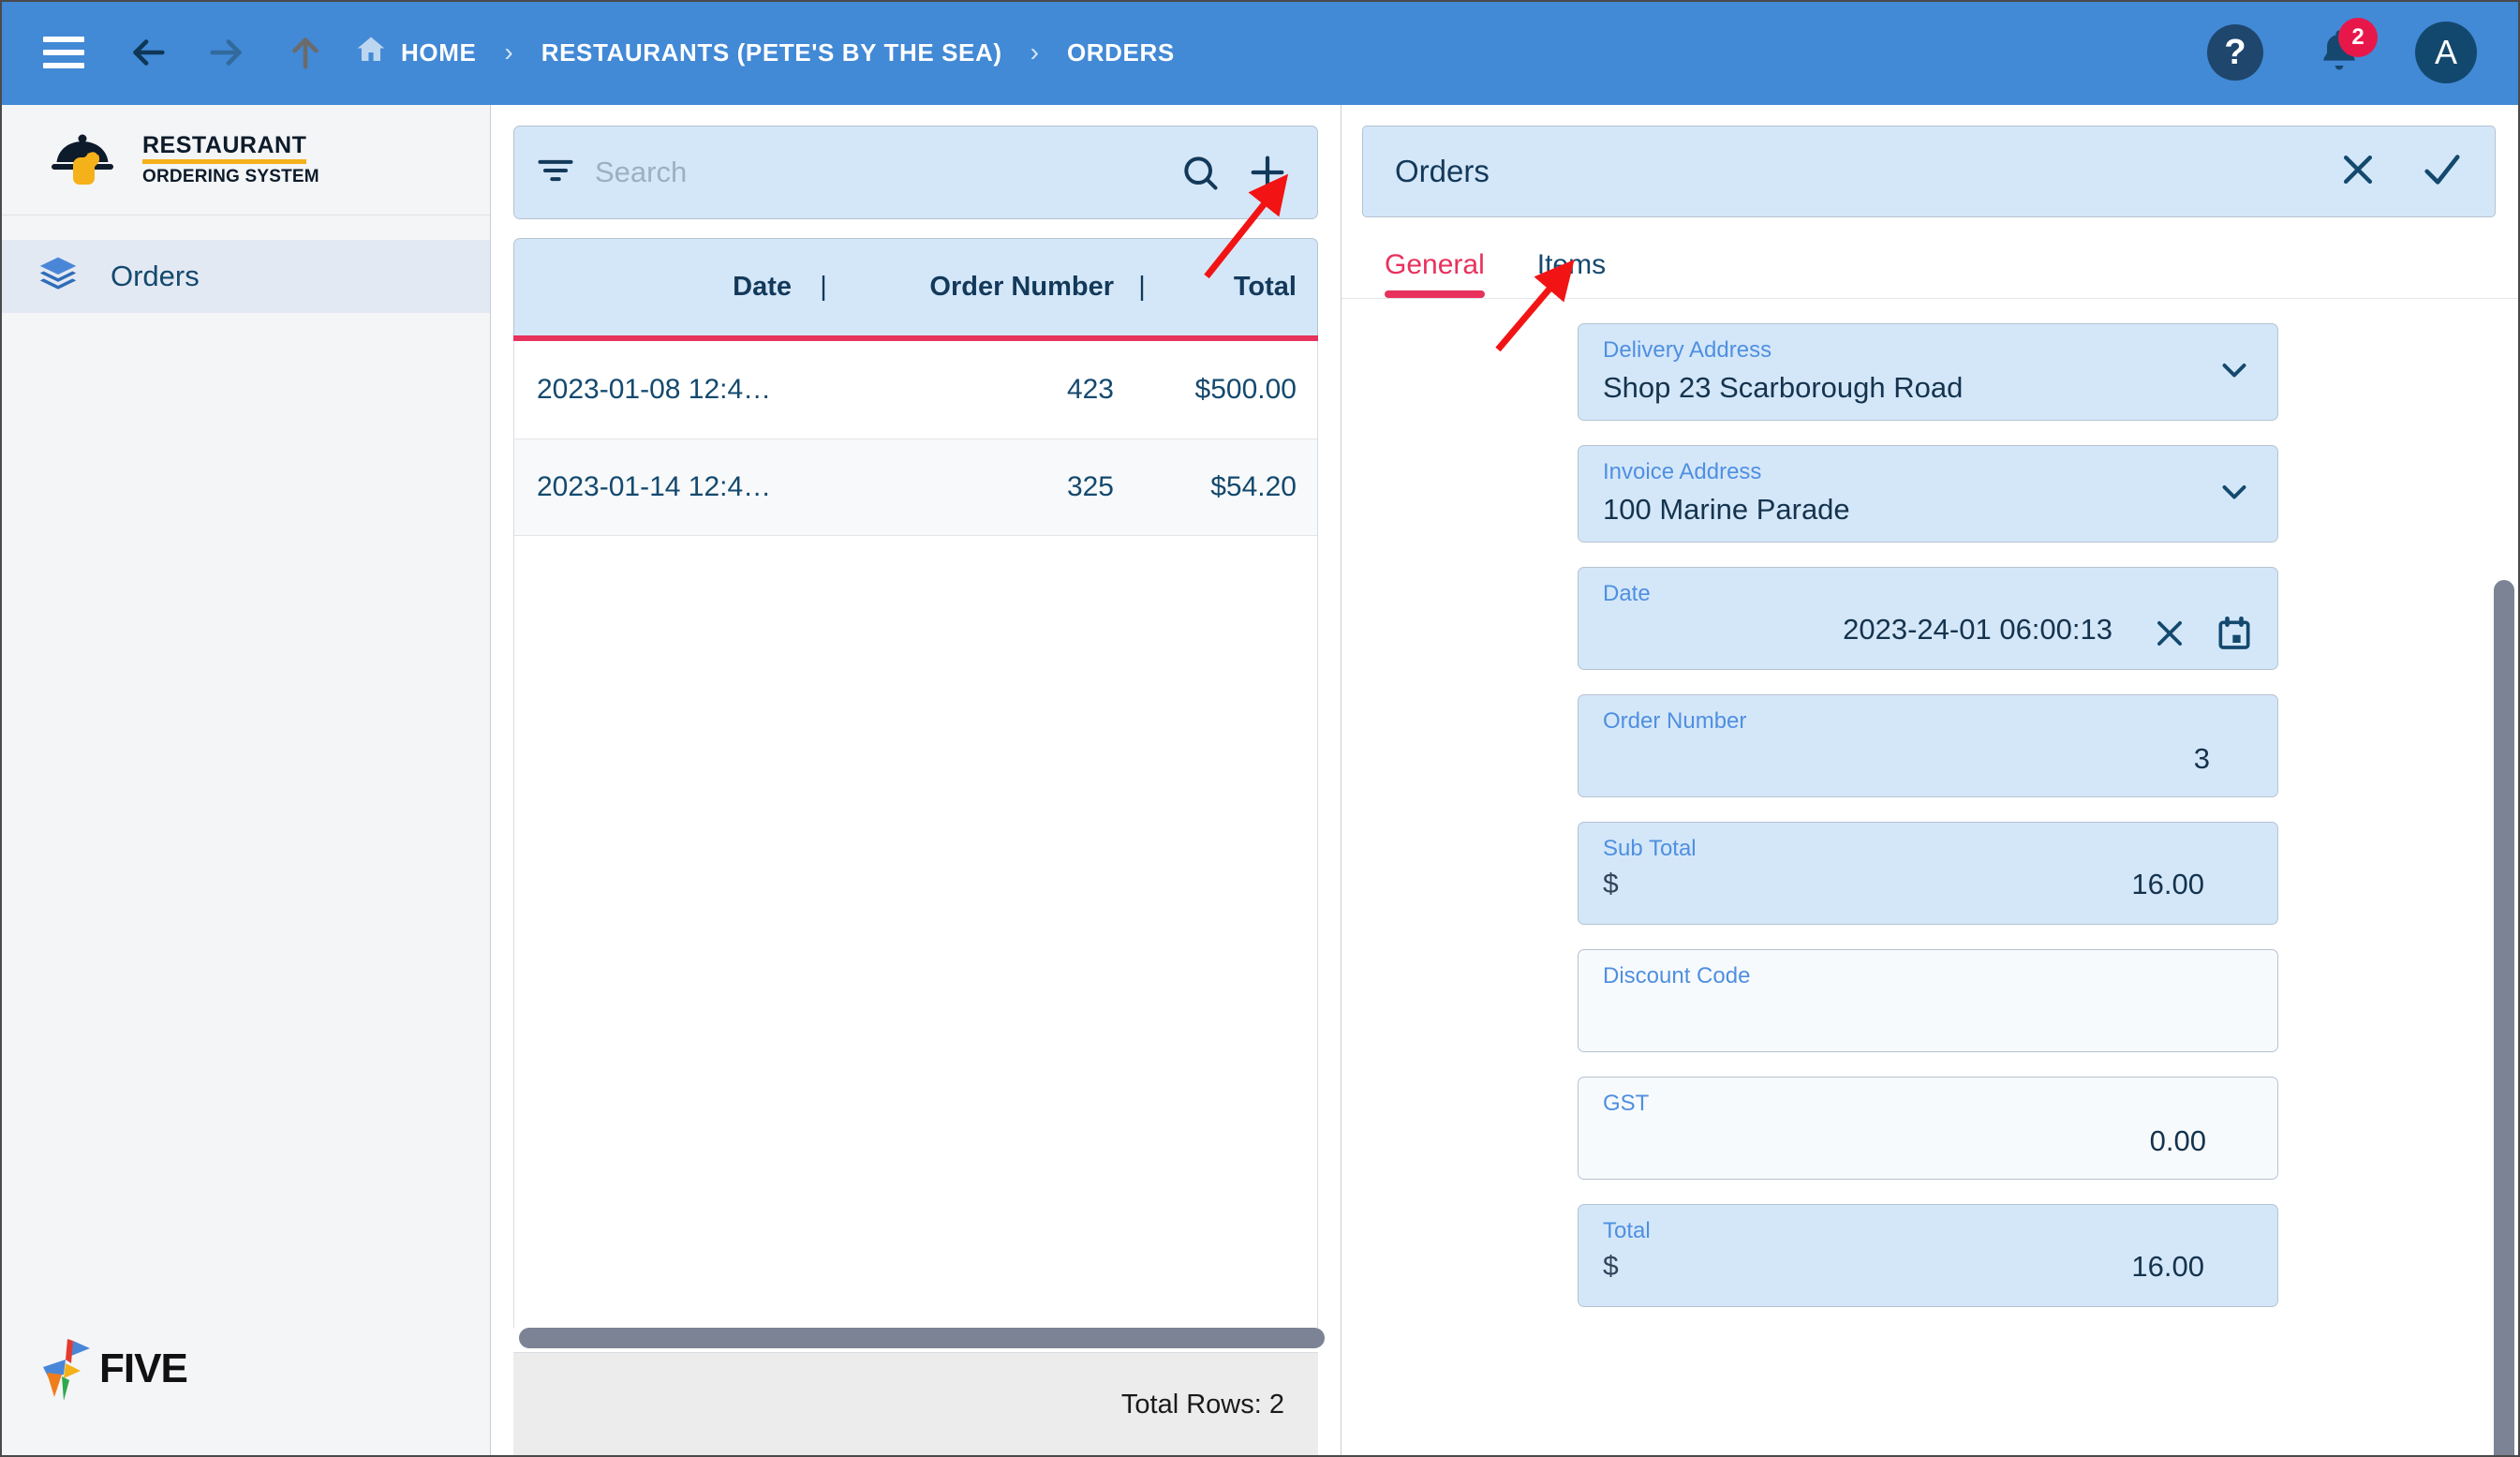  Describe the element at coordinates (371, 53) in the screenshot. I see `home-icon` at that location.